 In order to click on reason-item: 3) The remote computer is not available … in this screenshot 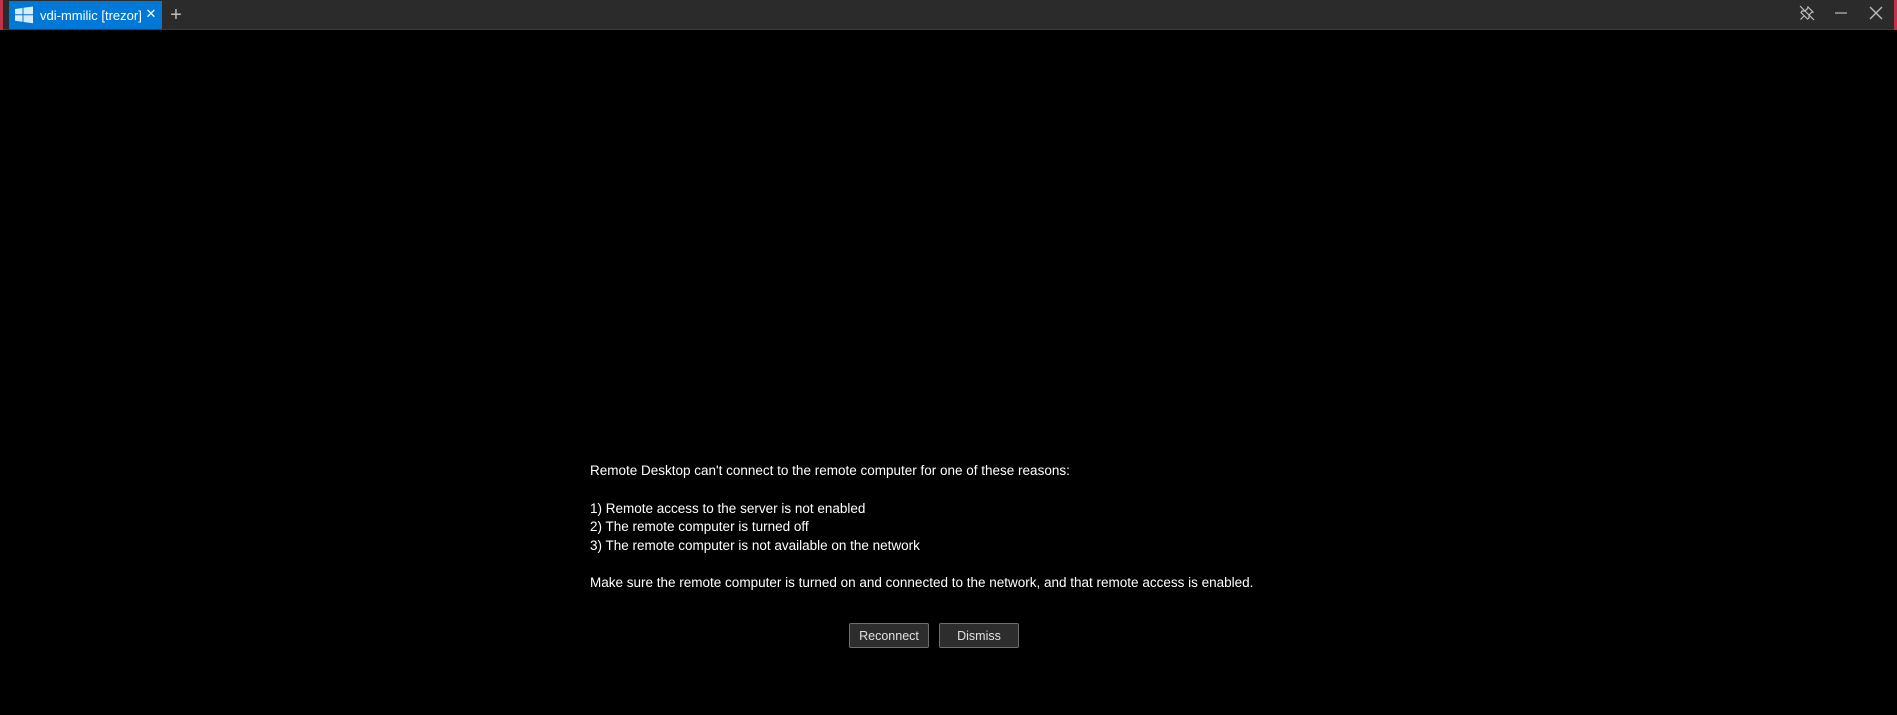, I will do `click(755, 545)`.